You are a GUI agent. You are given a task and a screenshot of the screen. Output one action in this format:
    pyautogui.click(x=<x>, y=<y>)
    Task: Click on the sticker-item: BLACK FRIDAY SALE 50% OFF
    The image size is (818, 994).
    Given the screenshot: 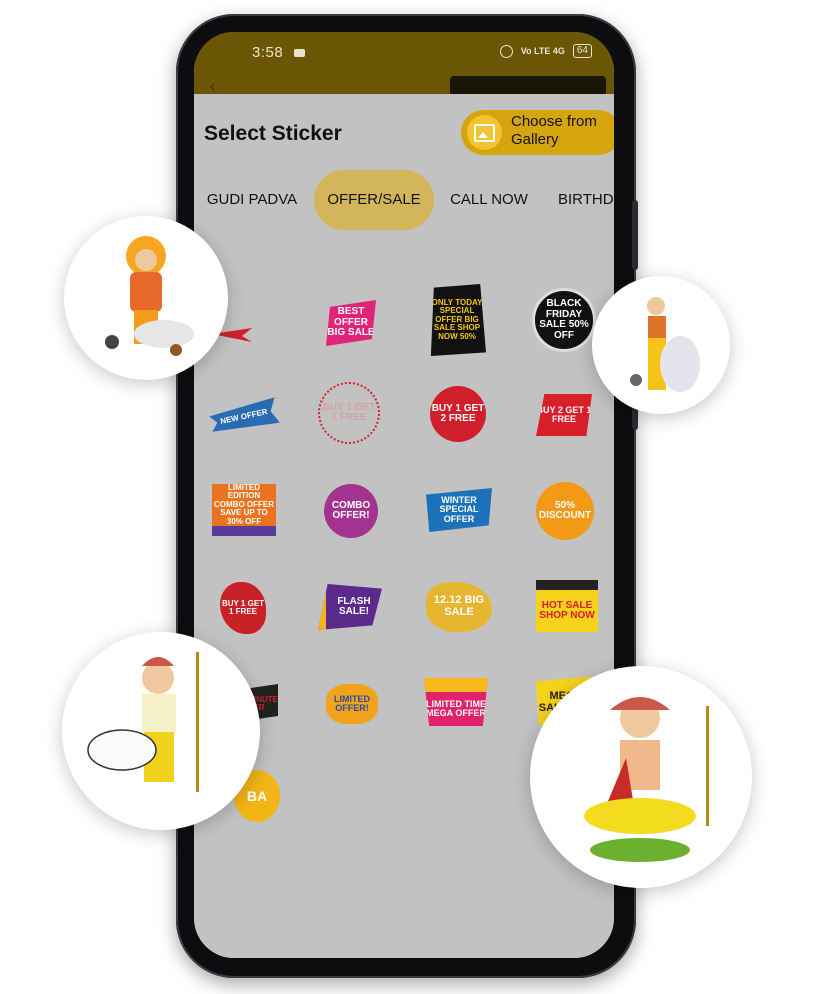 What is the action you would take?
    pyautogui.click(x=564, y=320)
    